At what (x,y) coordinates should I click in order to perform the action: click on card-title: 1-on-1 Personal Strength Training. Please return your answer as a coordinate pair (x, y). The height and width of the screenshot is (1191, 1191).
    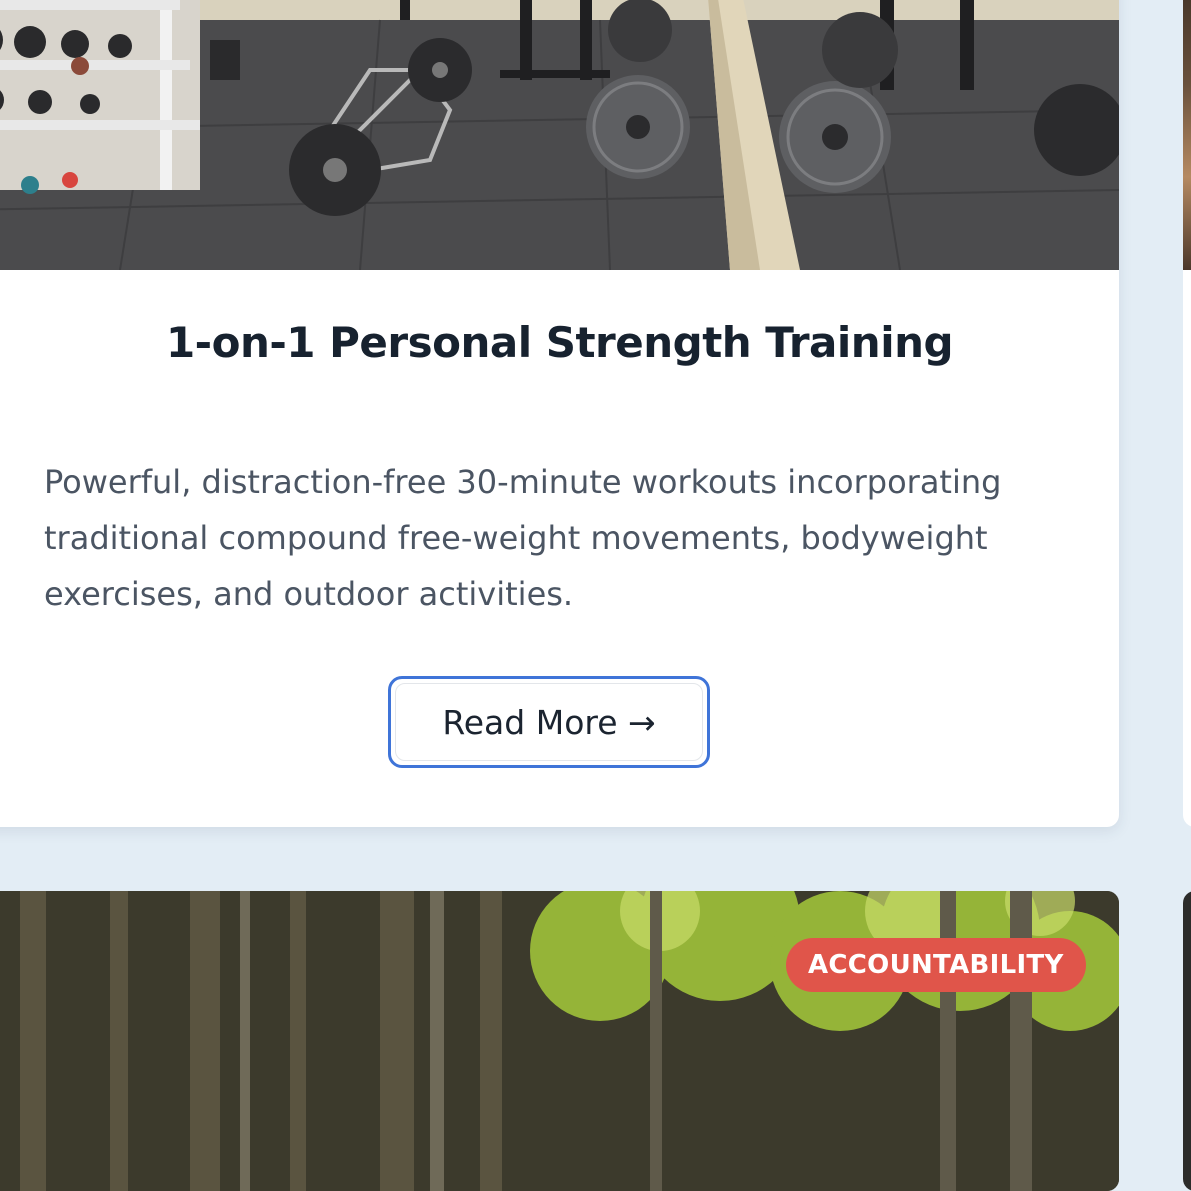
    Looking at the image, I should click on (559, 342).